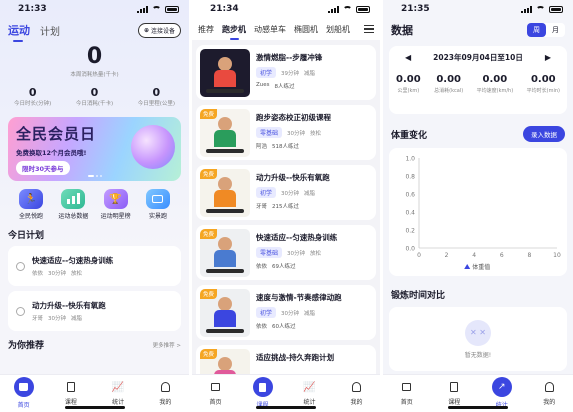  What do you see at coordinates (94, 266) in the screenshot?
I see `plan-card: 快速适应--匀速热身训练 依依 30分钟 放松` at bounding box center [94, 266].